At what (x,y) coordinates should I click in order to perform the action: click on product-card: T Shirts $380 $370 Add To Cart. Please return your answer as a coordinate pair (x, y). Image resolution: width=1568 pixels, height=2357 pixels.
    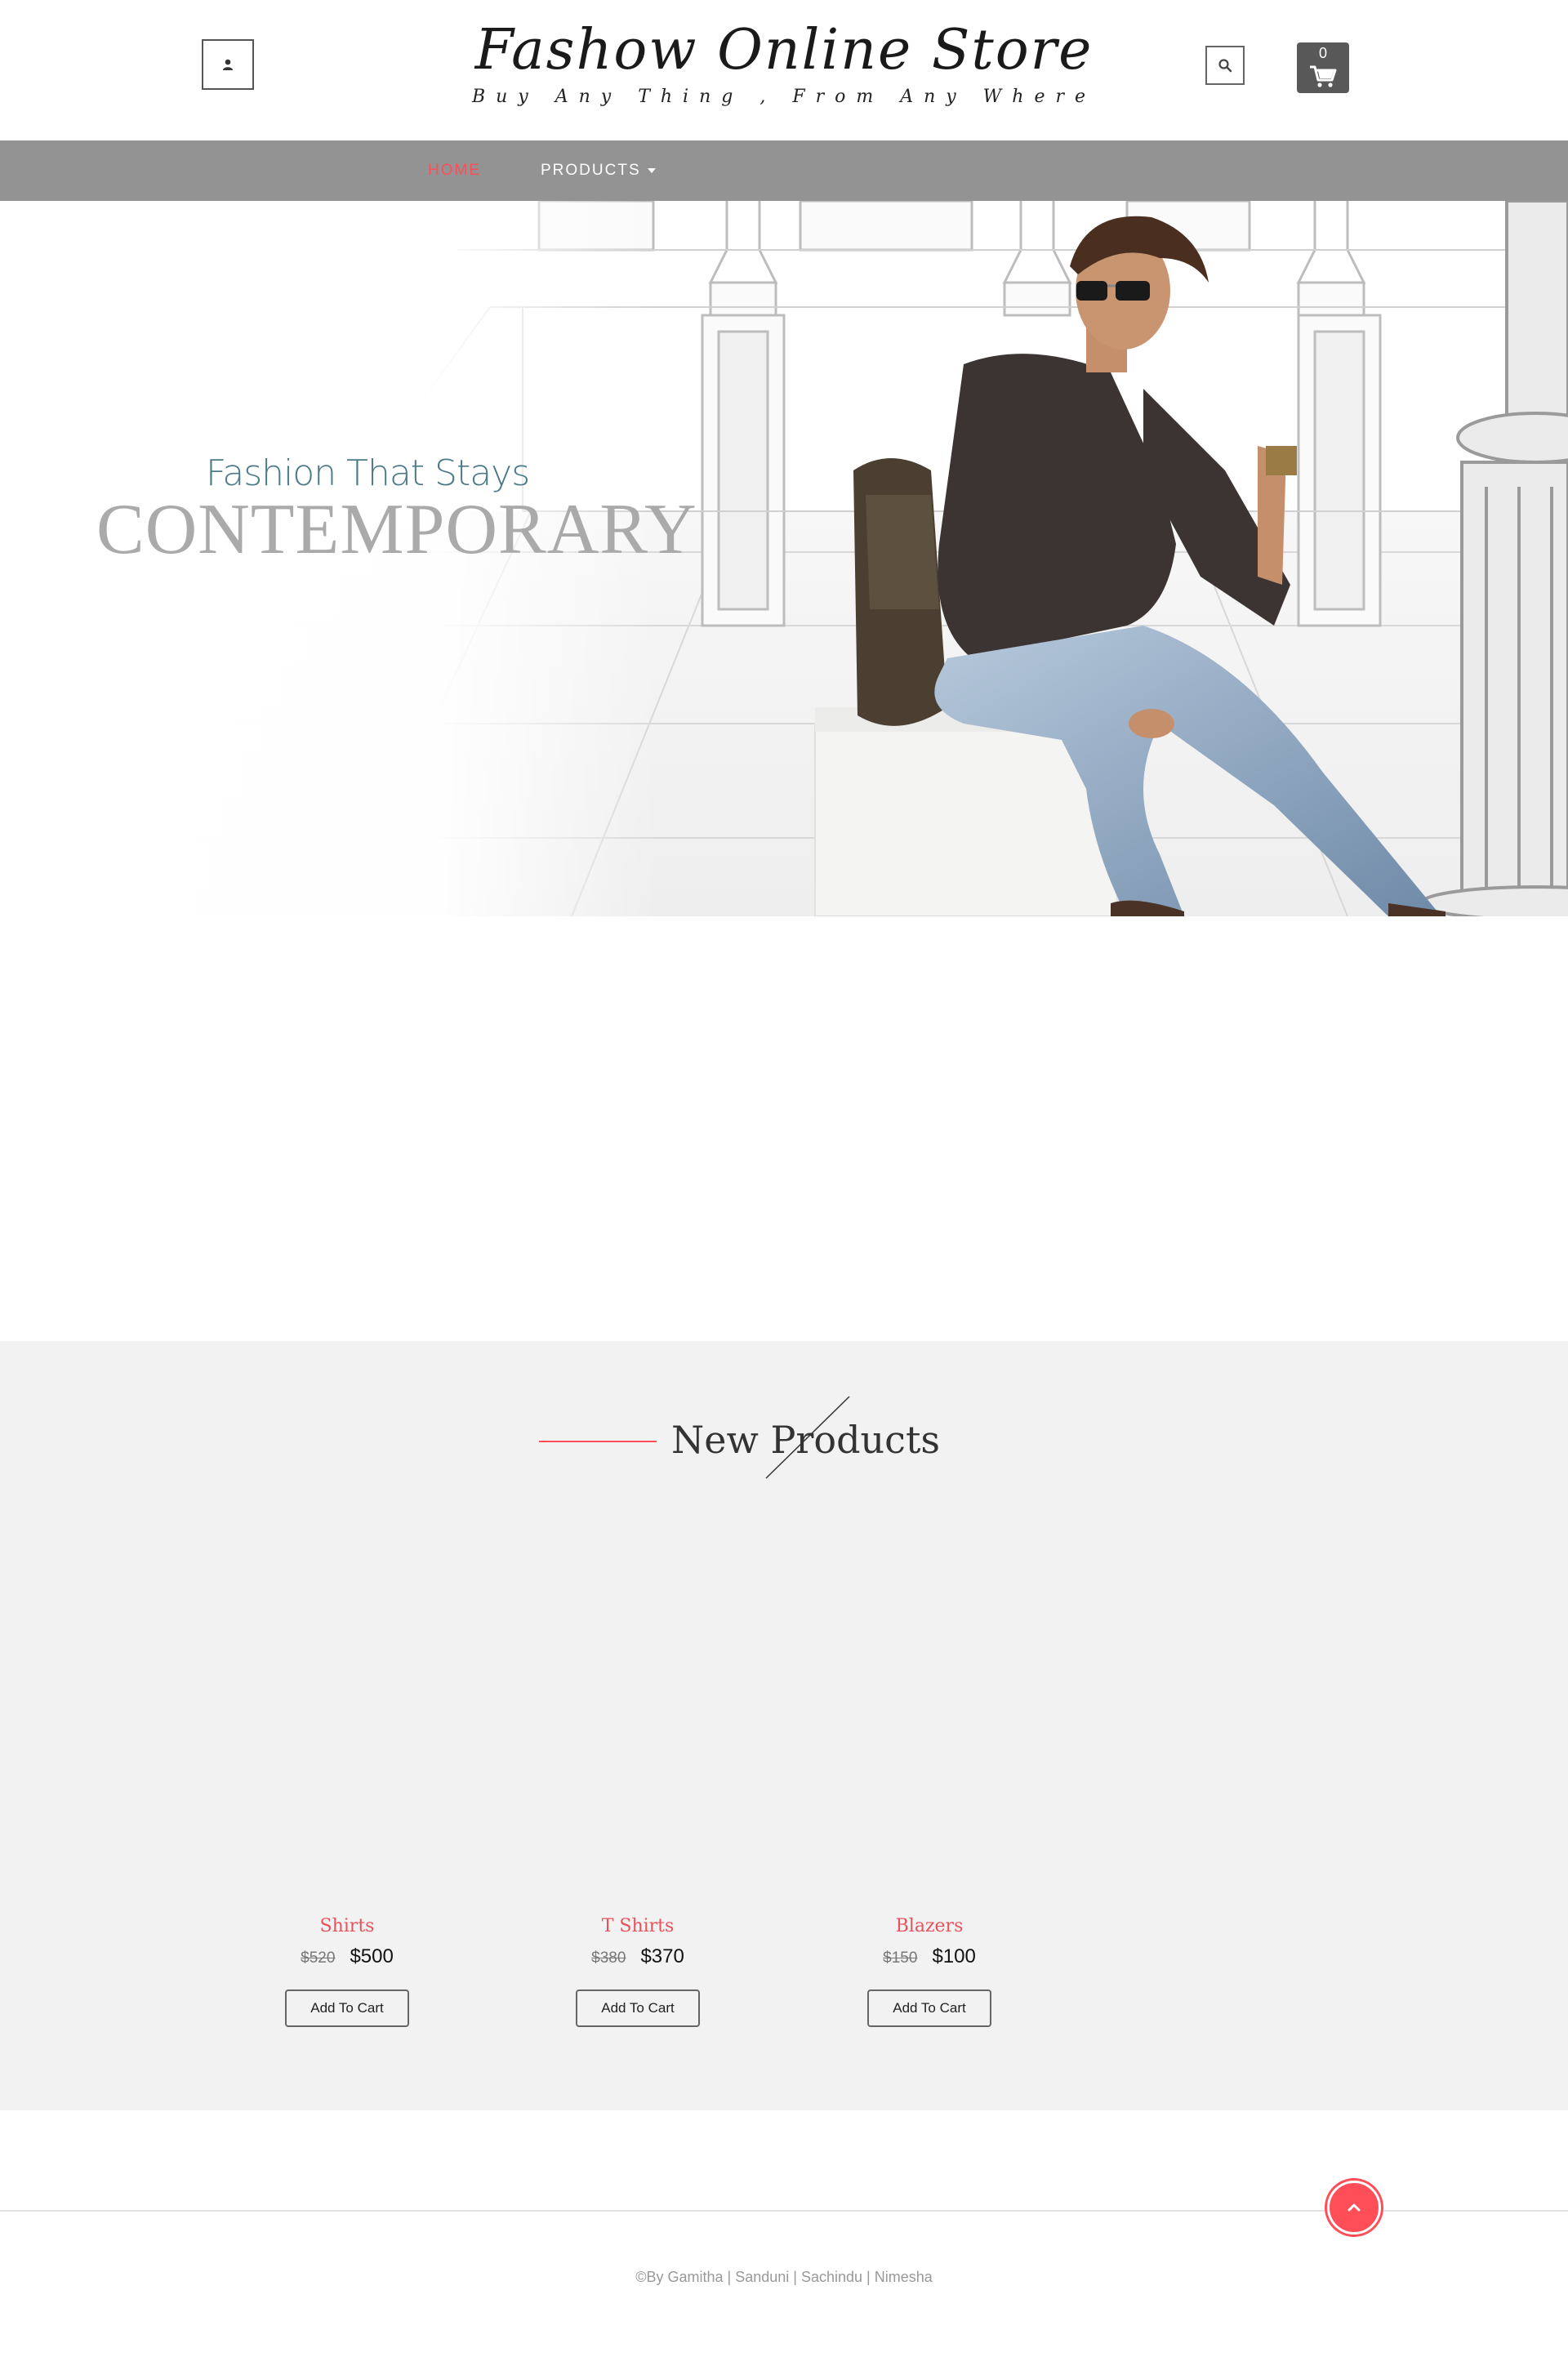
    Looking at the image, I should click on (638, 1970).